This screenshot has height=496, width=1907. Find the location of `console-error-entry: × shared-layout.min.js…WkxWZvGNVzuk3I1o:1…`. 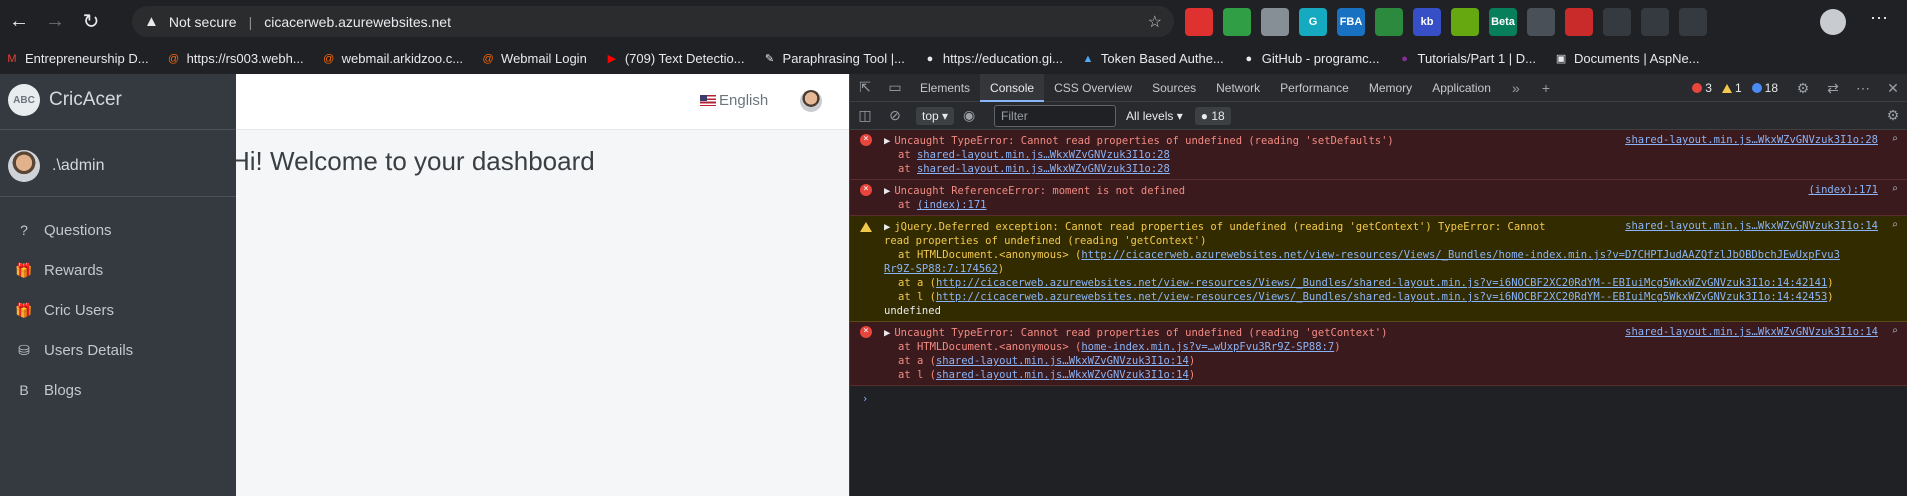

console-error-entry: × shared-layout.min.js…WkxWZvGNVzuk3I1o:1… is located at coordinates (1378, 354).